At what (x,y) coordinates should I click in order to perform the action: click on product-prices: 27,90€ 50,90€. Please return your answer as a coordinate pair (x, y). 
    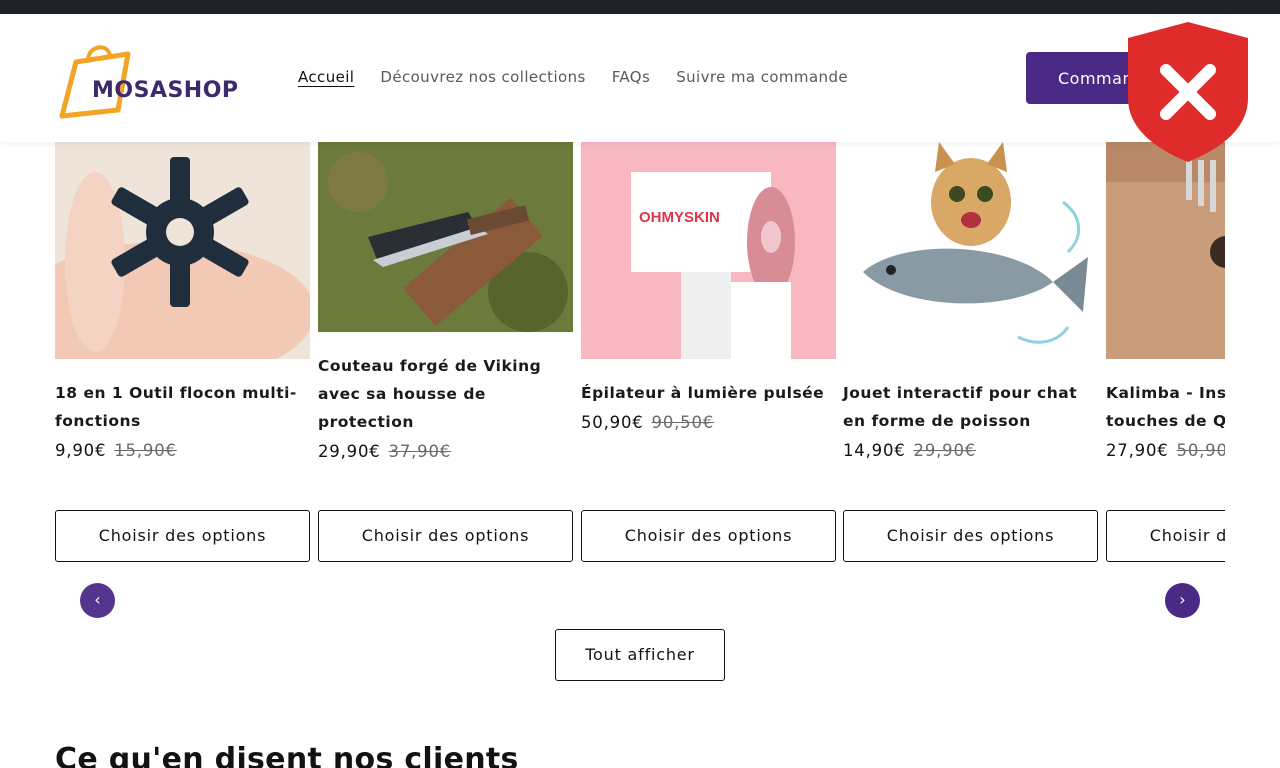
    Looking at the image, I should click on (1165, 450).